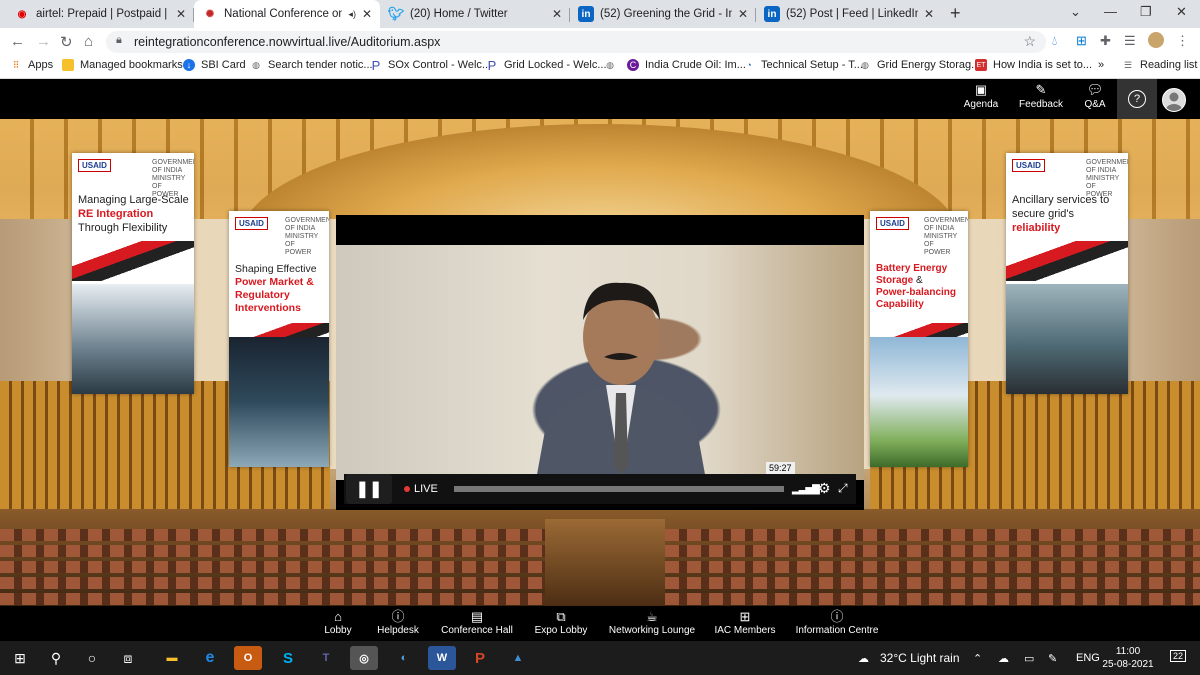 The height and width of the screenshot is (675, 1200). I want to click on nav-label: Networking Lounge, so click(652, 630).